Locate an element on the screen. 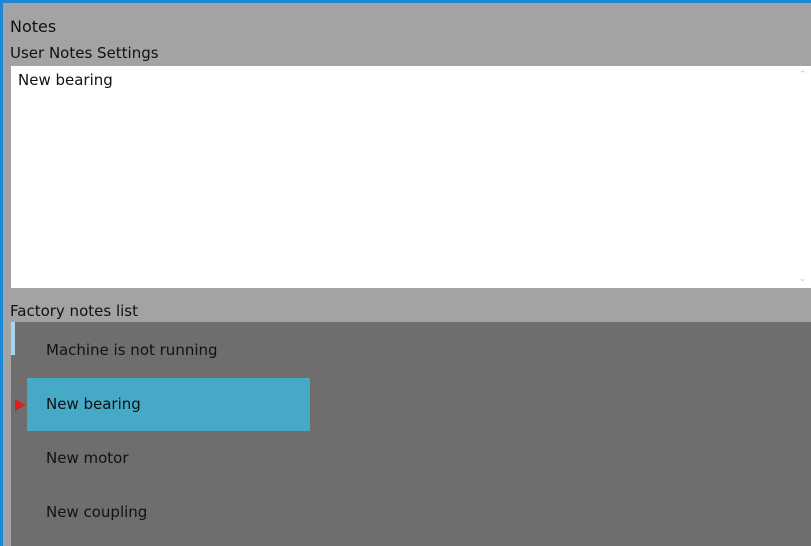 This screenshot has width=811, height=546. list-item-new-coupling: New coupling is located at coordinates (168, 512).